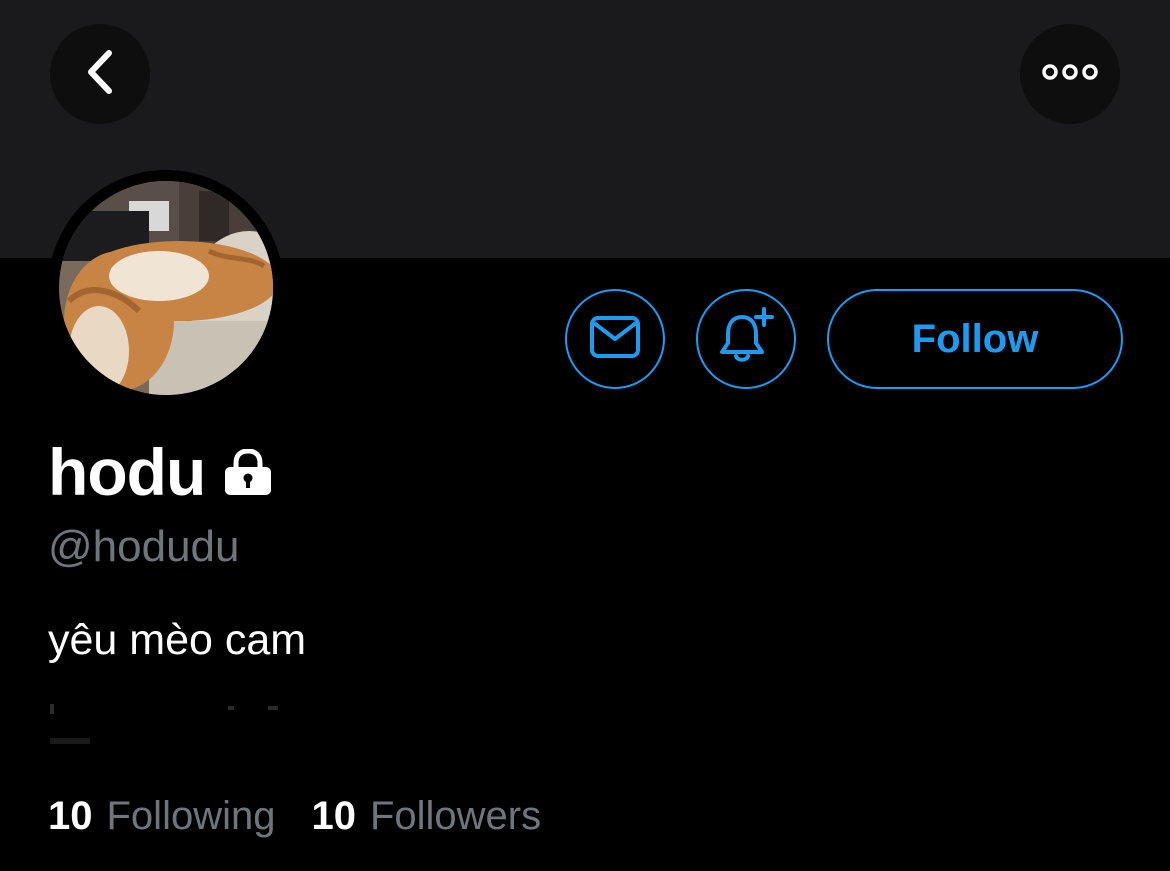 The width and height of the screenshot is (1170, 871). Describe the element at coordinates (333, 816) in the screenshot. I see `followers-count: 10` at that location.